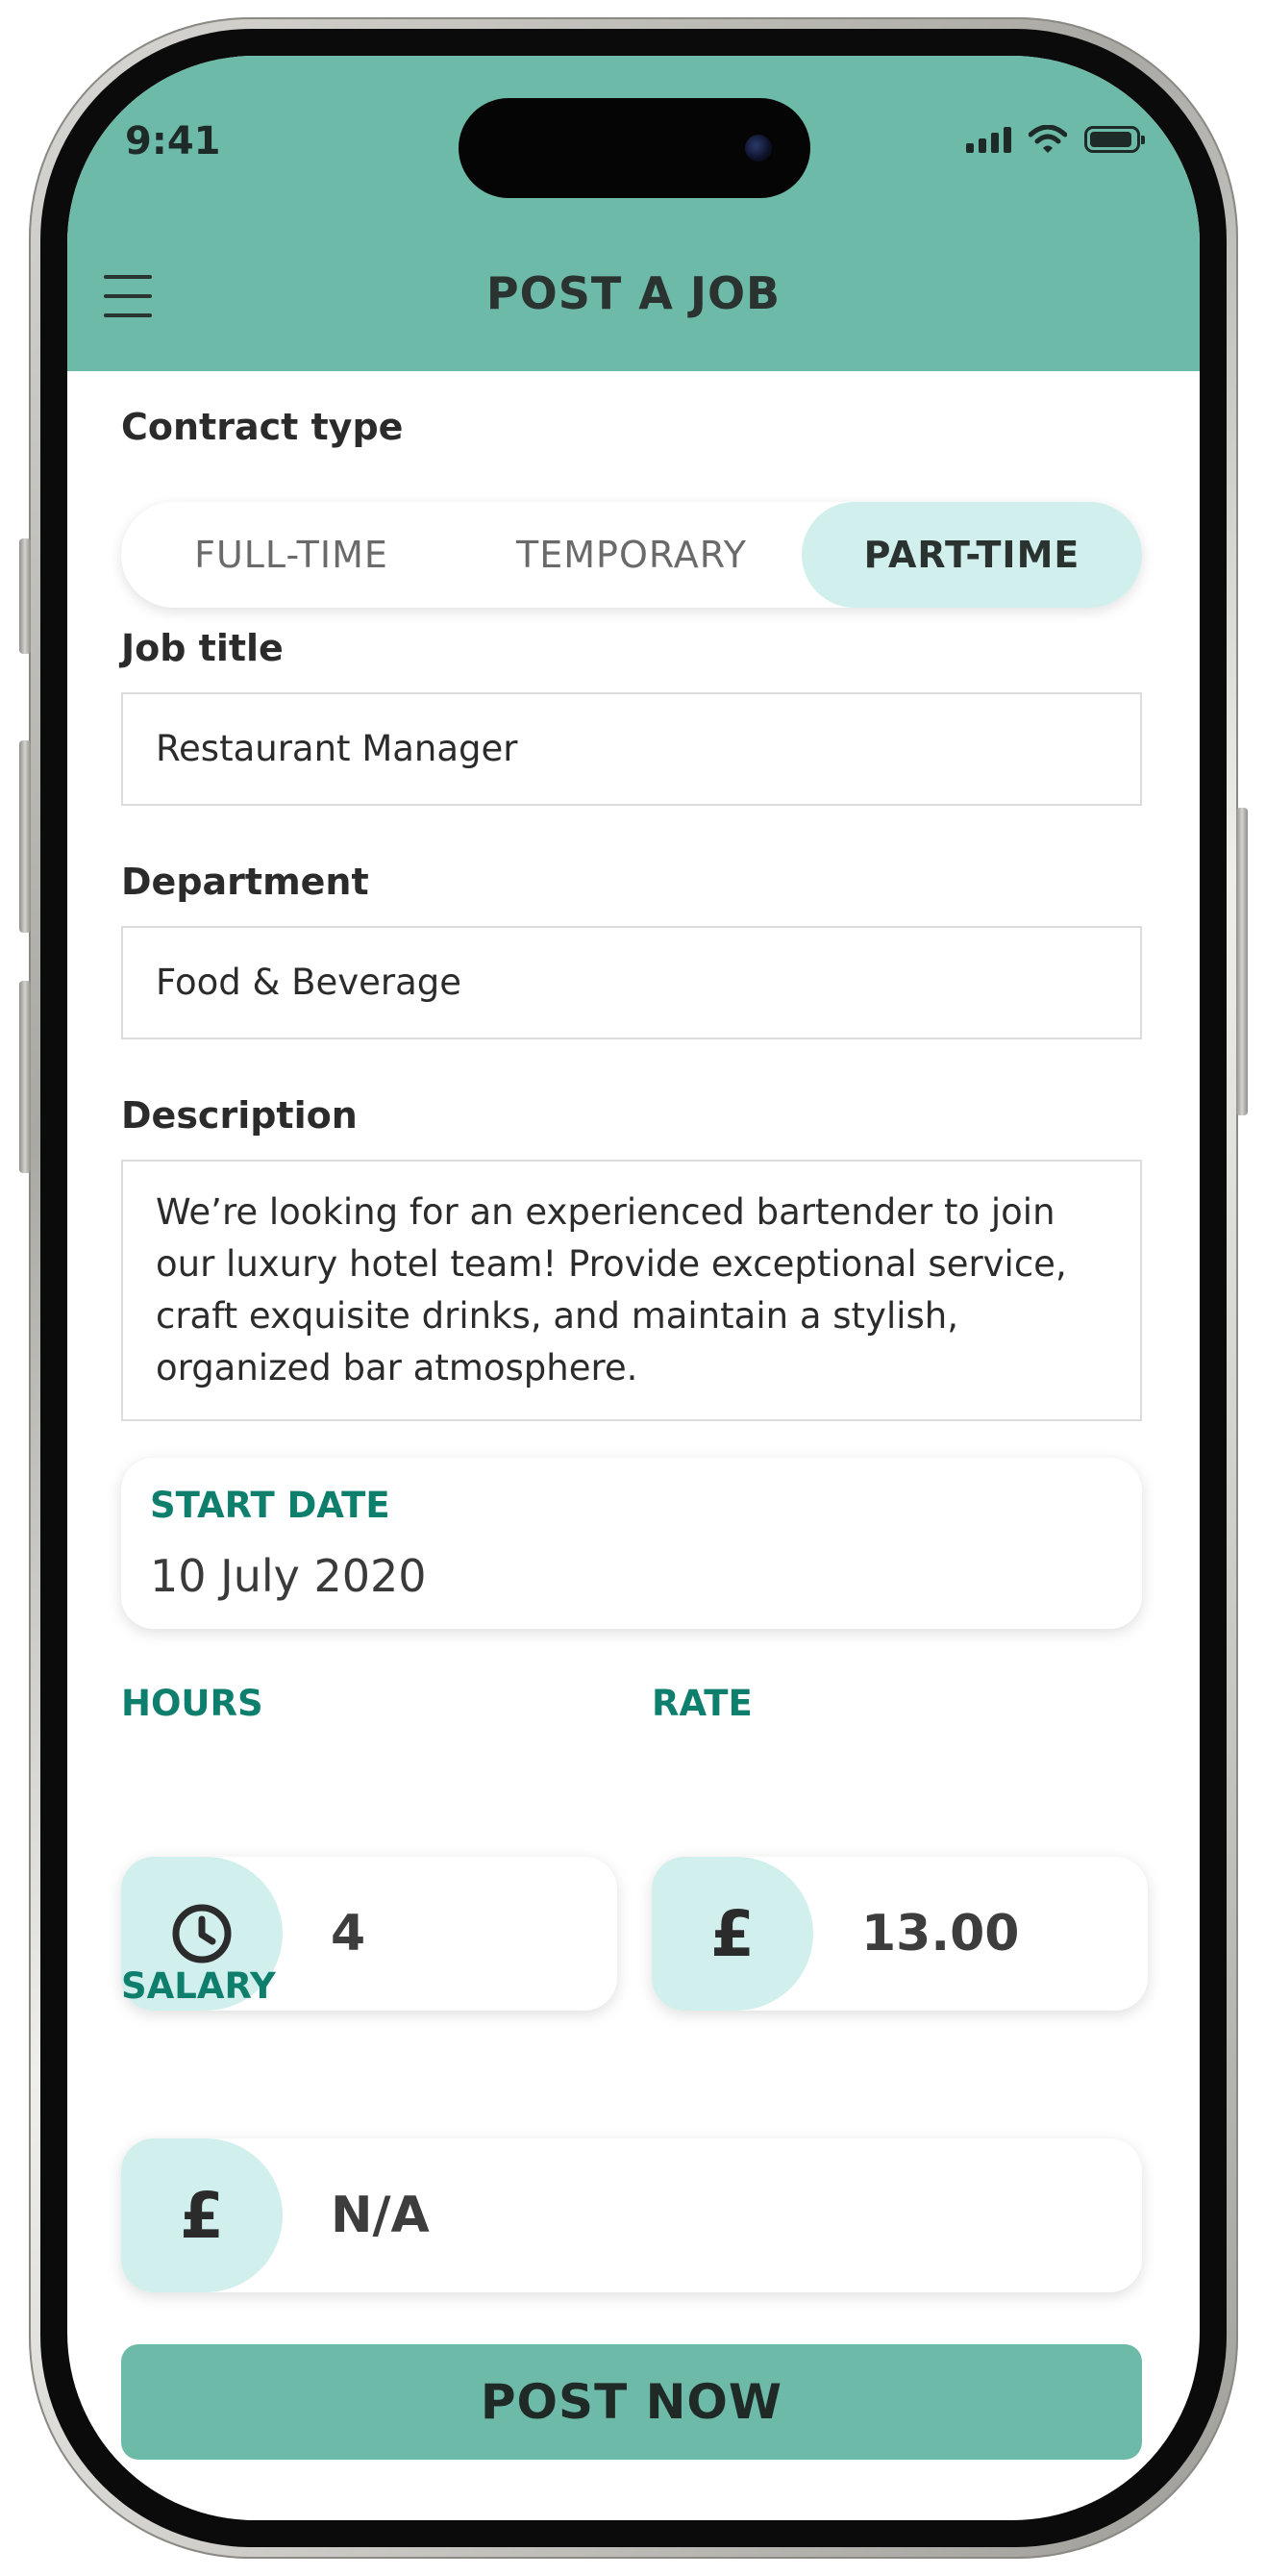  I want to click on post-now-button: POST NOW, so click(632, 2402).